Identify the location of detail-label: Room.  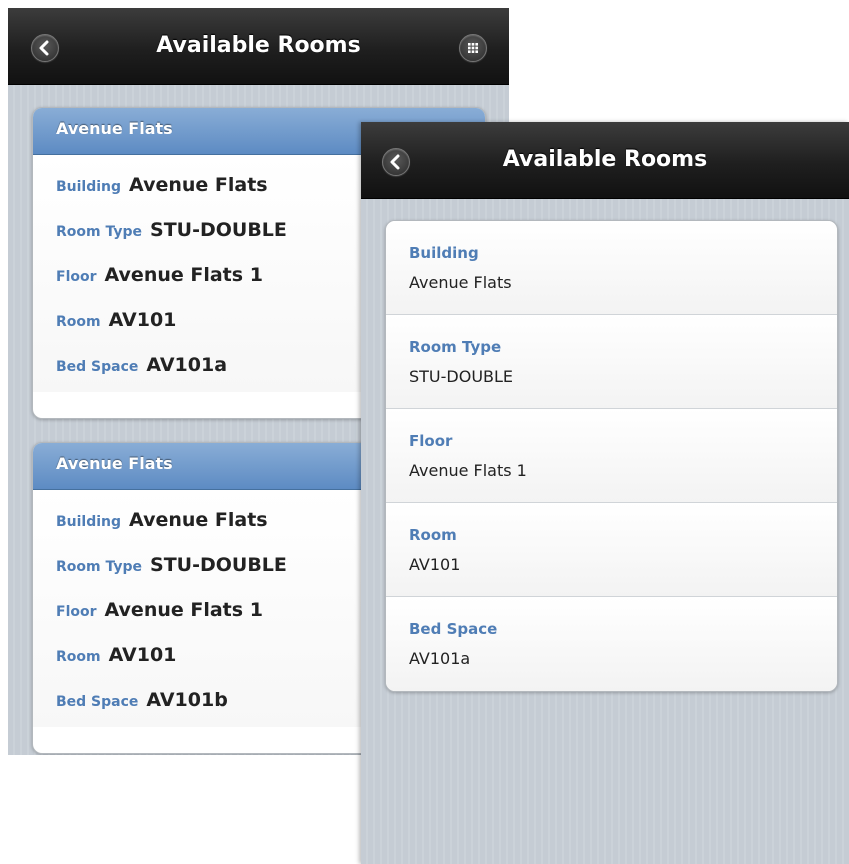
(433, 535).